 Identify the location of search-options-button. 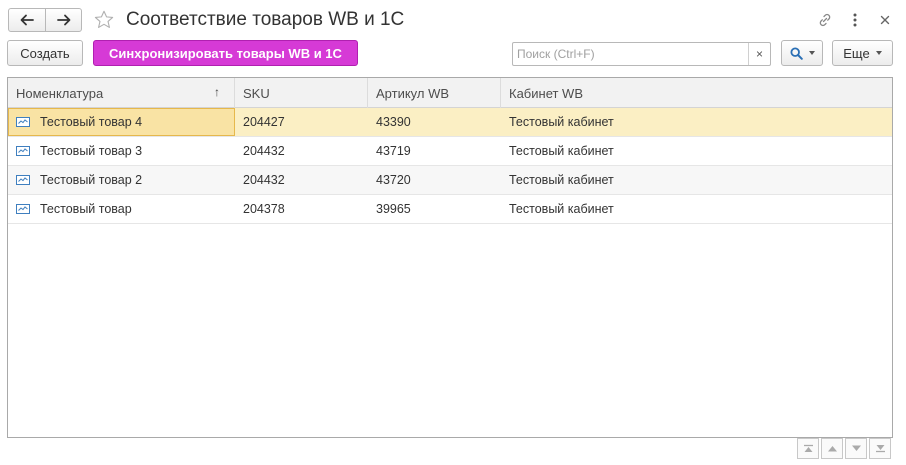
(802, 53).